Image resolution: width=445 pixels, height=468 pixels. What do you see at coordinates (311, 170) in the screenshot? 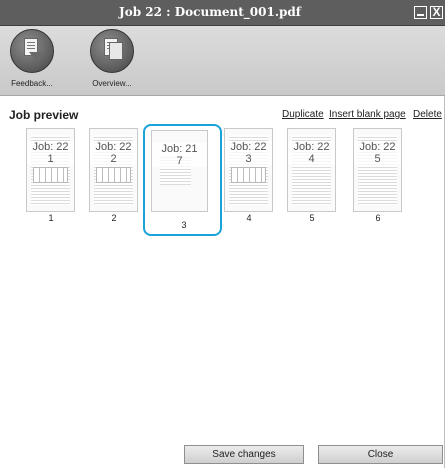
I see `page-thumbnail: Job: 22 4` at bounding box center [311, 170].